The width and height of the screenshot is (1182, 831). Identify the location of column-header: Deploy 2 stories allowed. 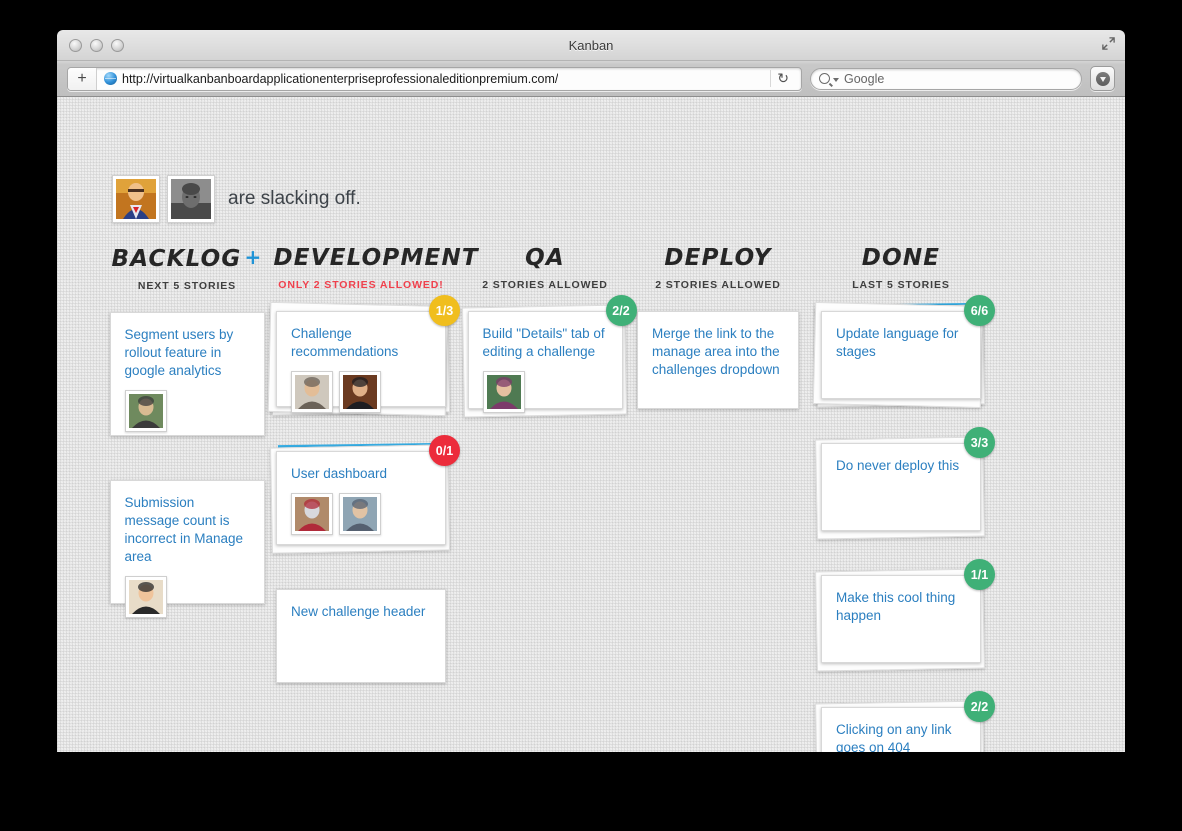
(718, 268).